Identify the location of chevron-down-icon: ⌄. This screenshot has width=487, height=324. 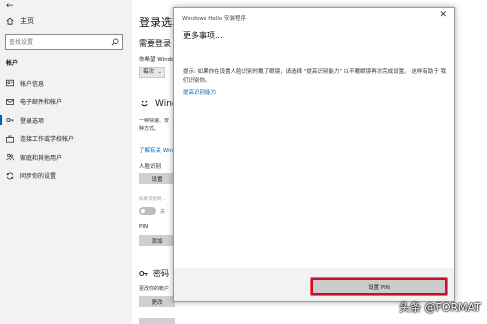
(159, 72).